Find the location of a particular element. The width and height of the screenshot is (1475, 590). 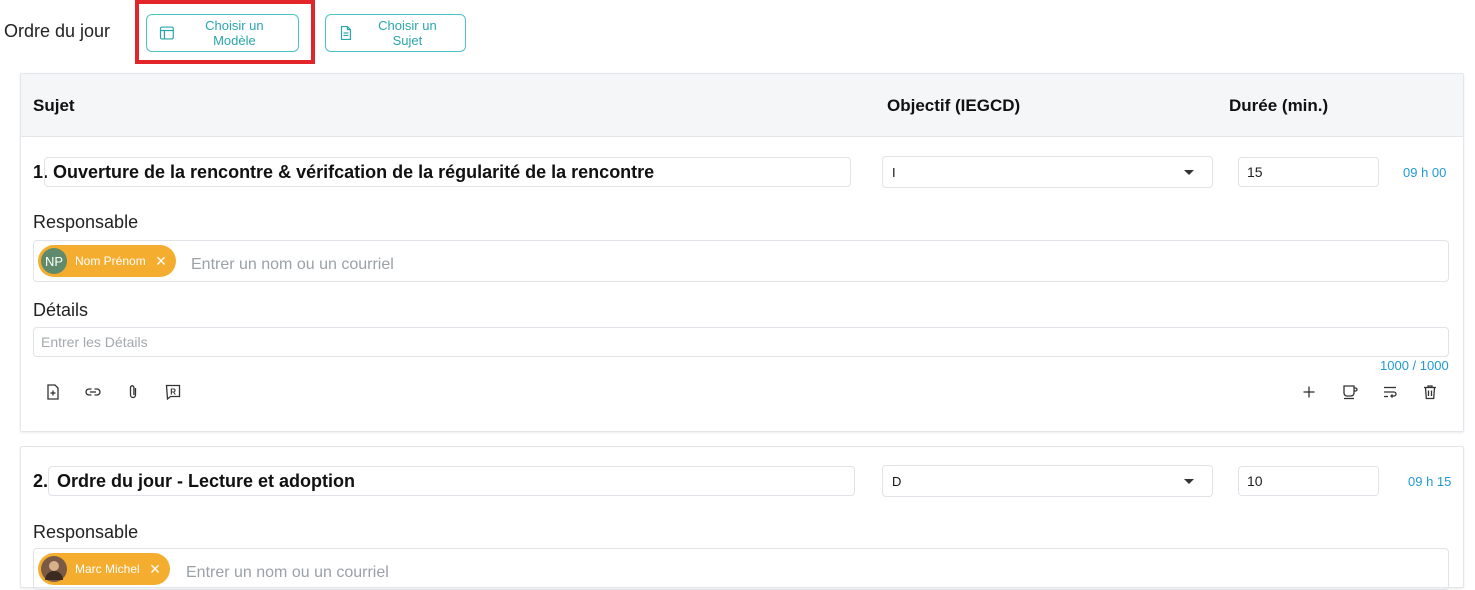

svg-text: R is located at coordinates (173, 392).